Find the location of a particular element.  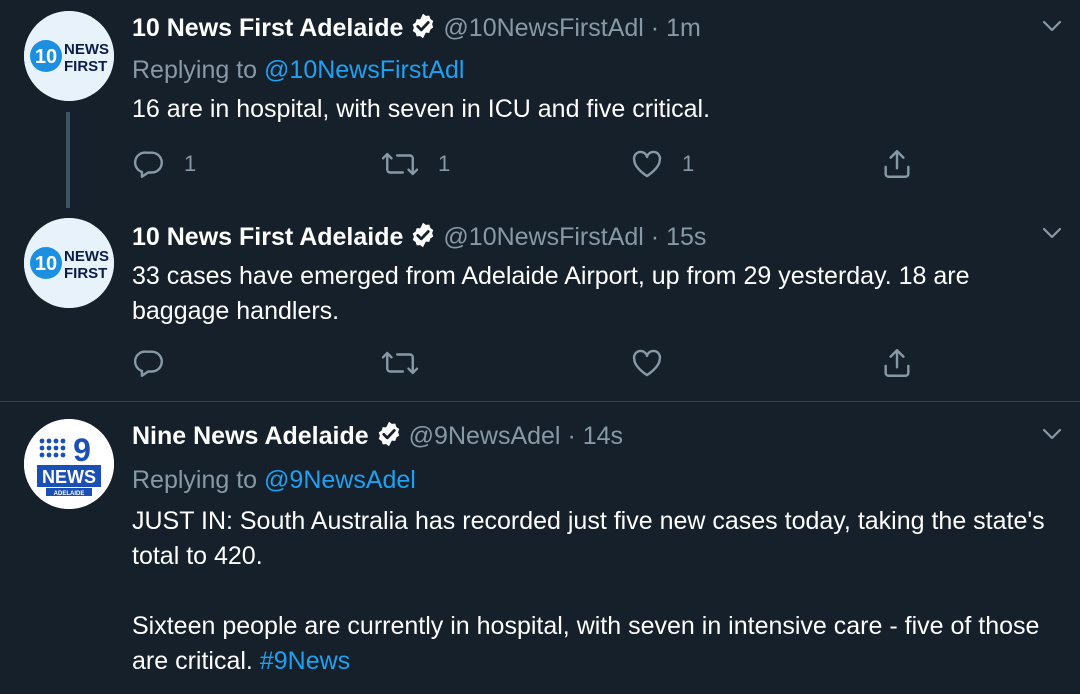

avatar-nine-news: 9 NEWS ADELAIDE is located at coordinates (69, 464).